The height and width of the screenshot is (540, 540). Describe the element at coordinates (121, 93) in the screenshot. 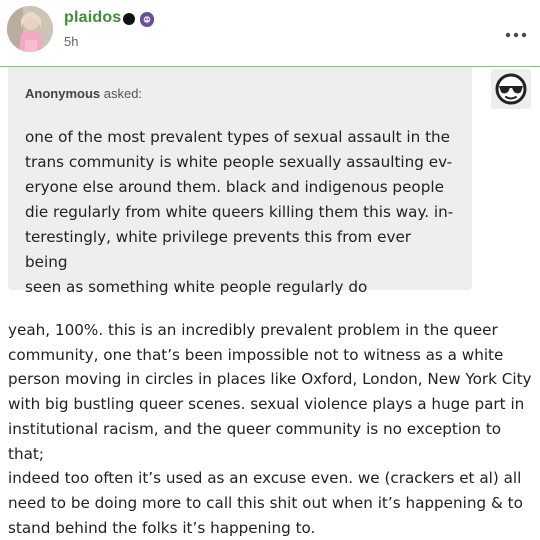

I see `asked-label: asked:` at that location.